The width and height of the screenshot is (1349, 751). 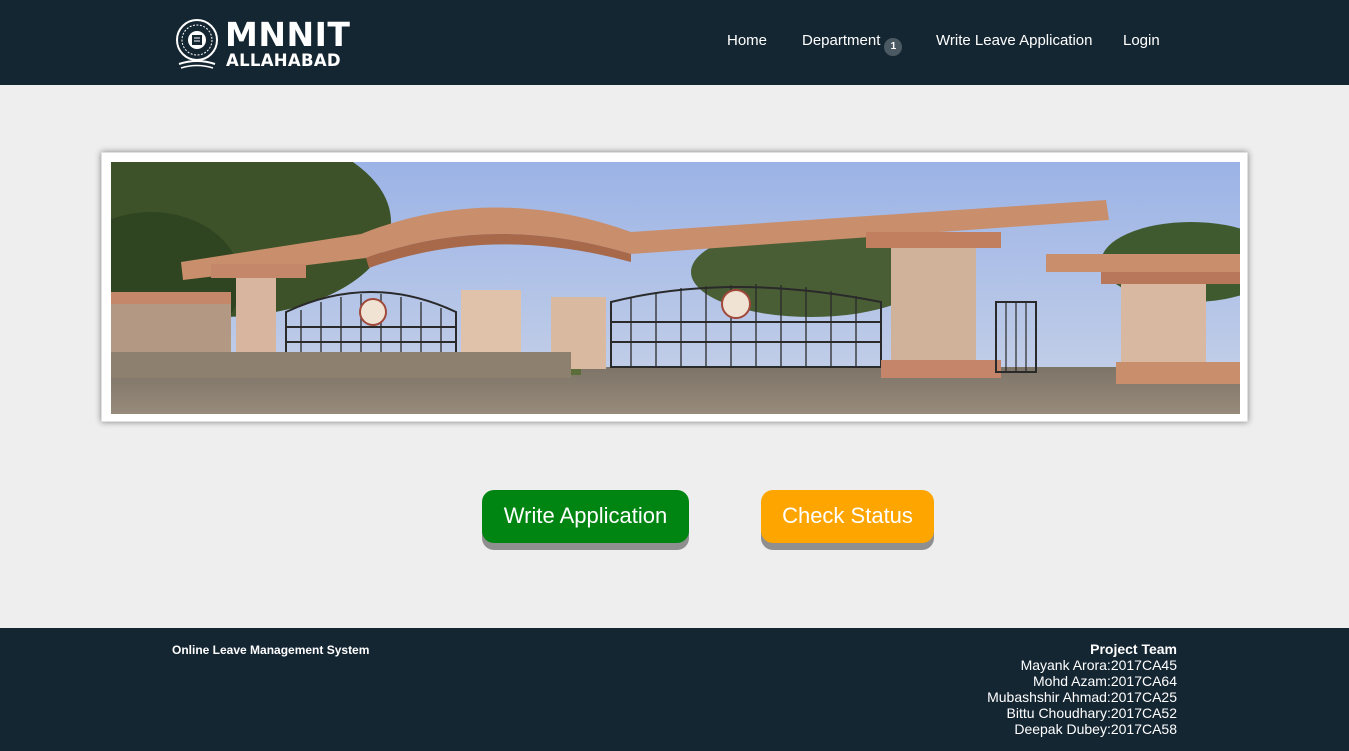 I want to click on nav-login: Login, so click(x=1141, y=43).